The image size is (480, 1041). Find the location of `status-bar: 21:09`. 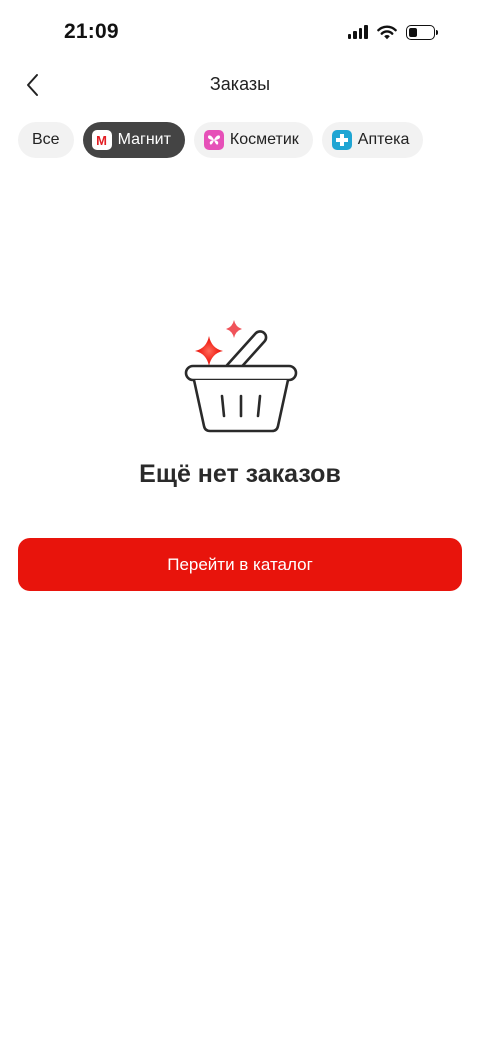

status-bar: 21:09 is located at coordinates (240, 32).